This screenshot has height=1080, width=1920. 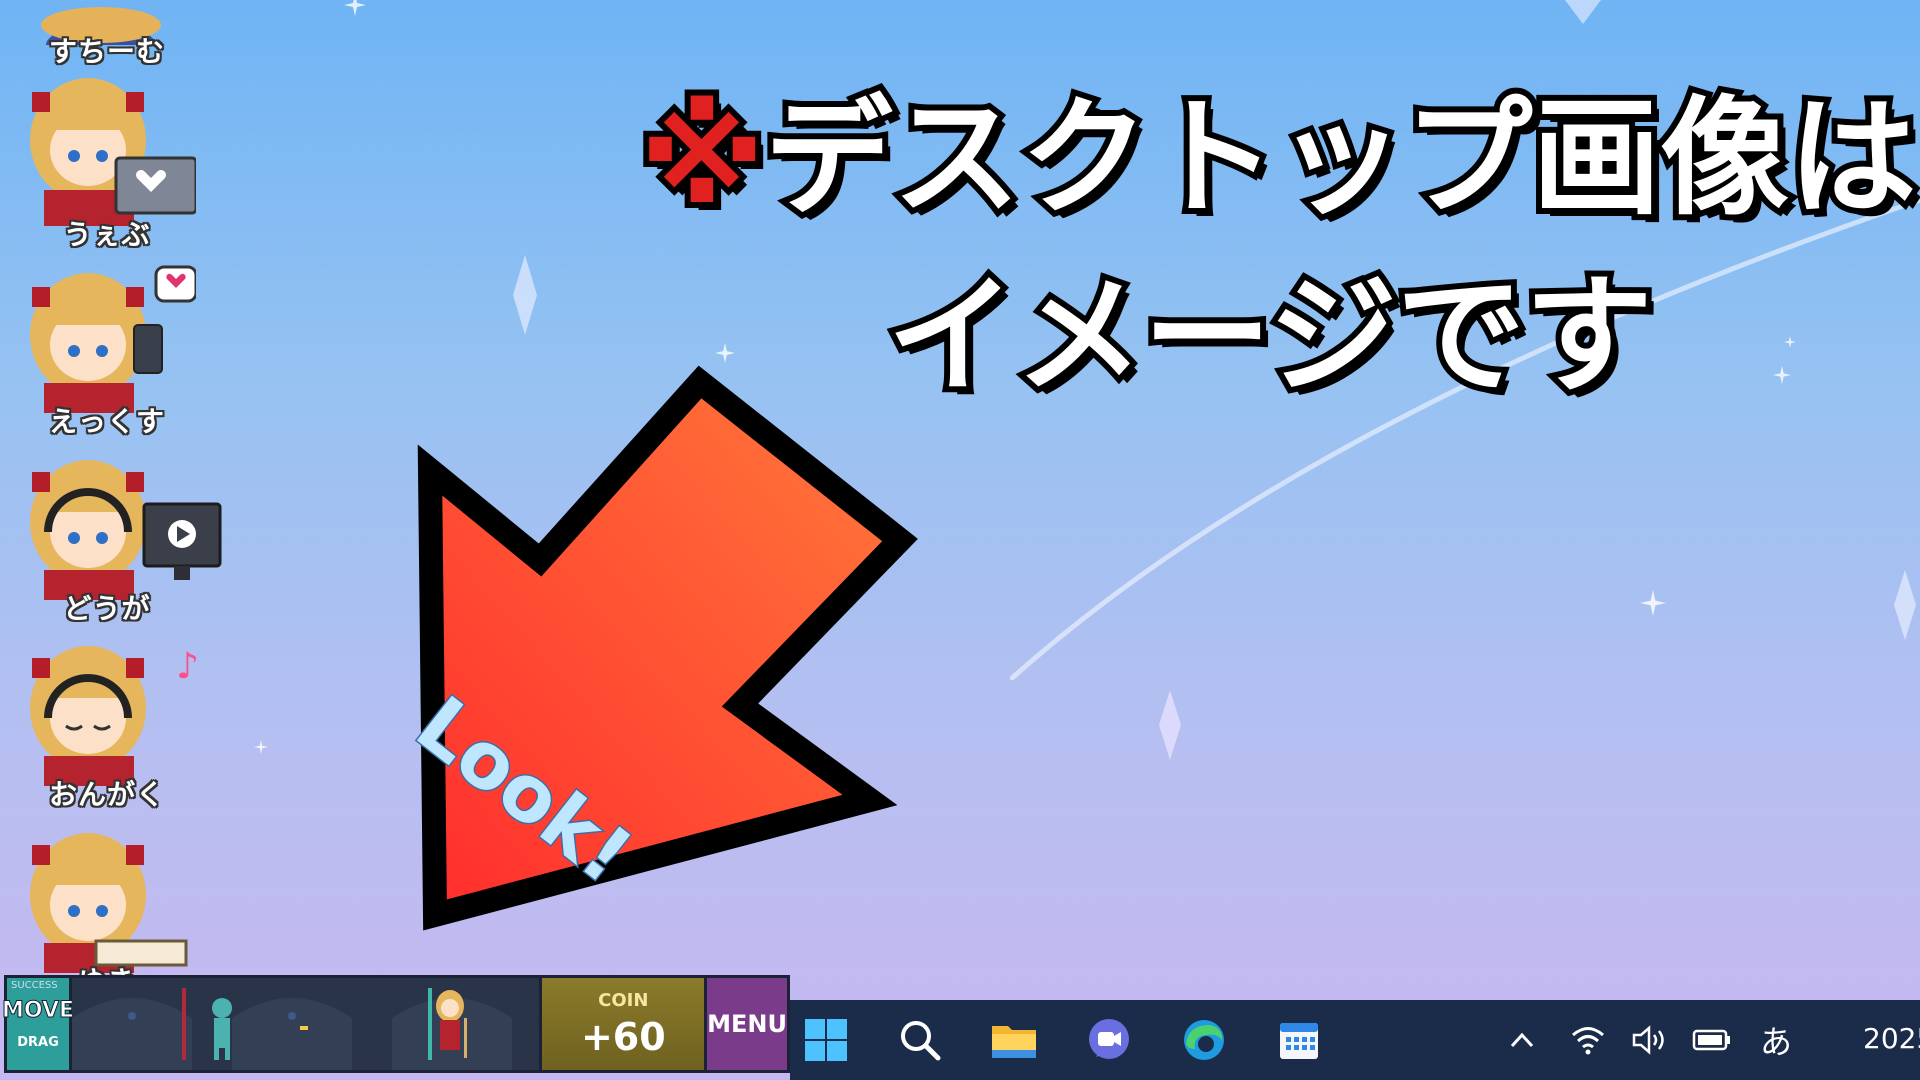 I want to click on caption-line-1: ※デスクトップ画像は, so click(x=1277, y=158).